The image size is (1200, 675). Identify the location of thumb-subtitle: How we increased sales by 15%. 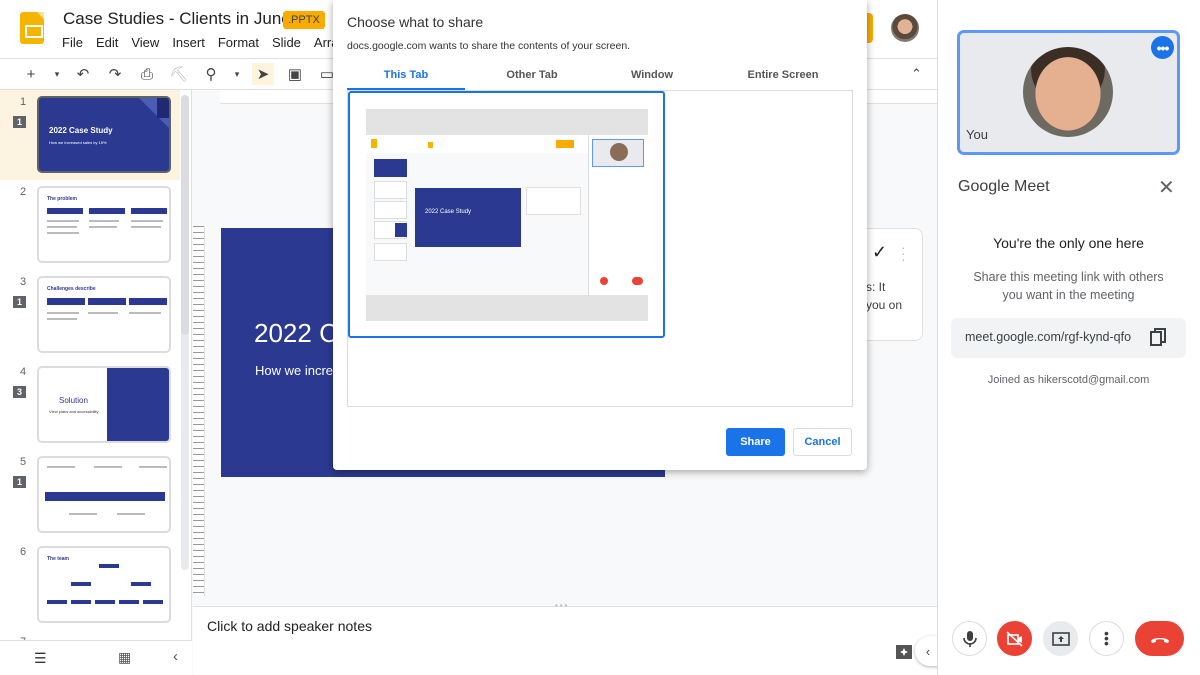
(78, 142).